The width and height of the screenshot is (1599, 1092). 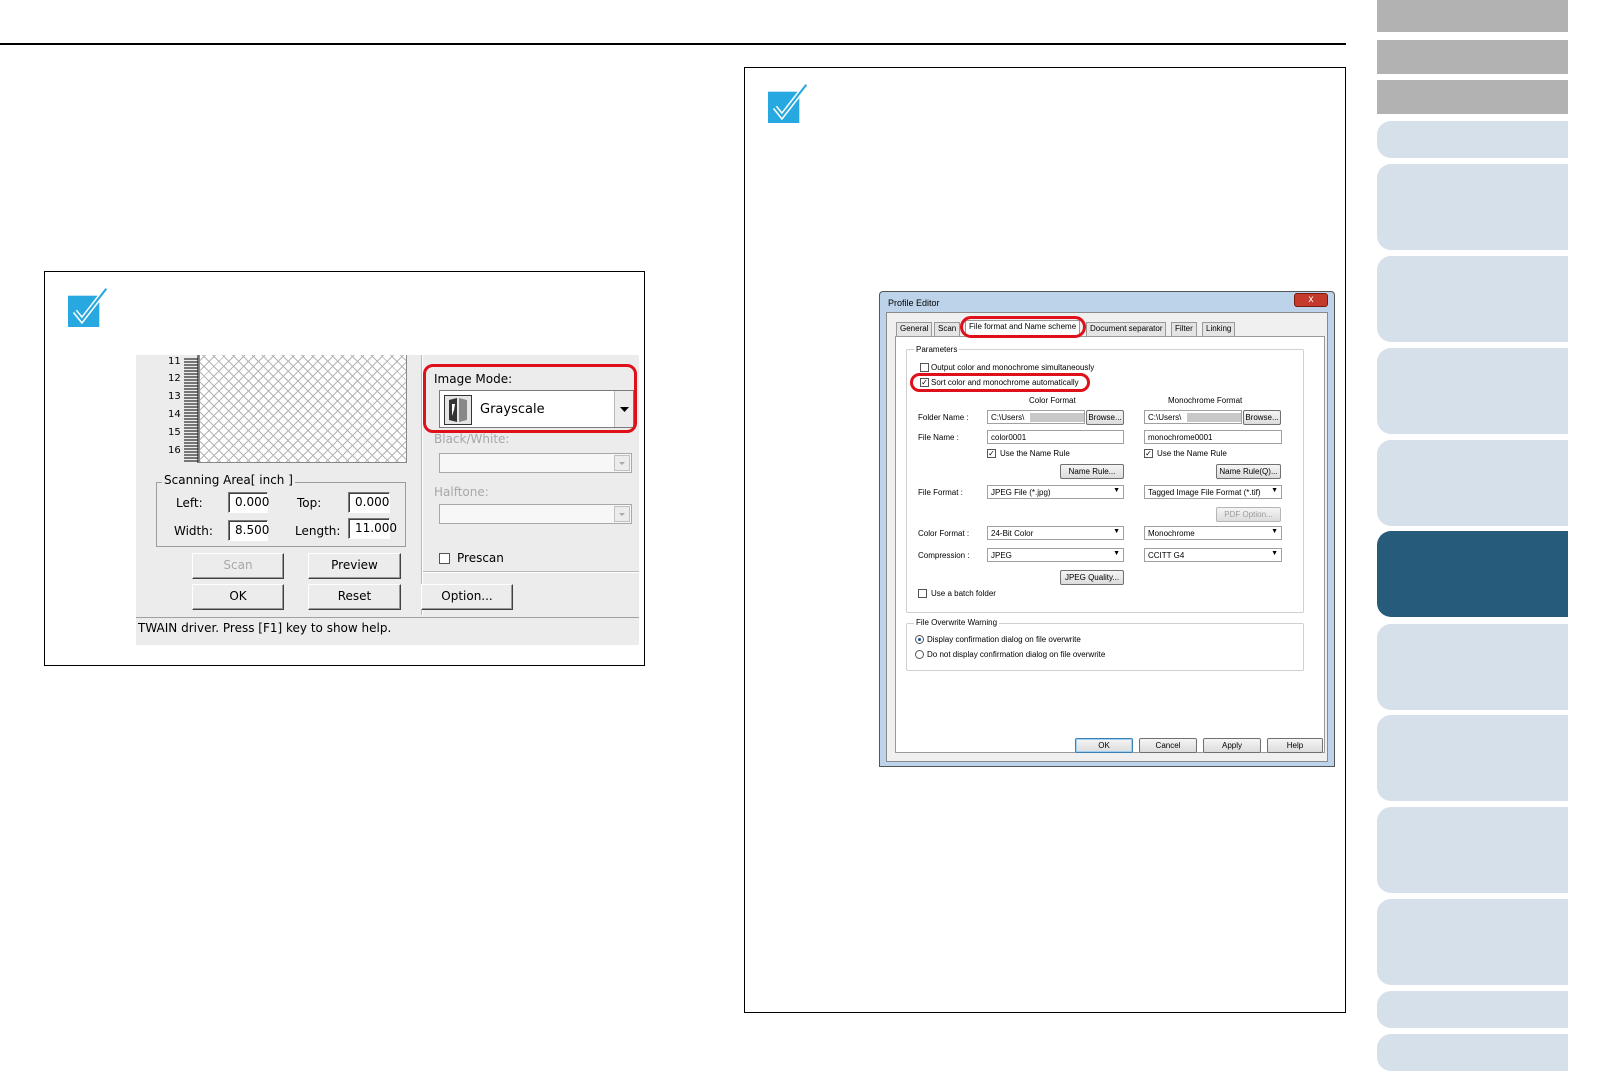 I want to click on file-name-label: File Name :, so click(x=938, y=437).